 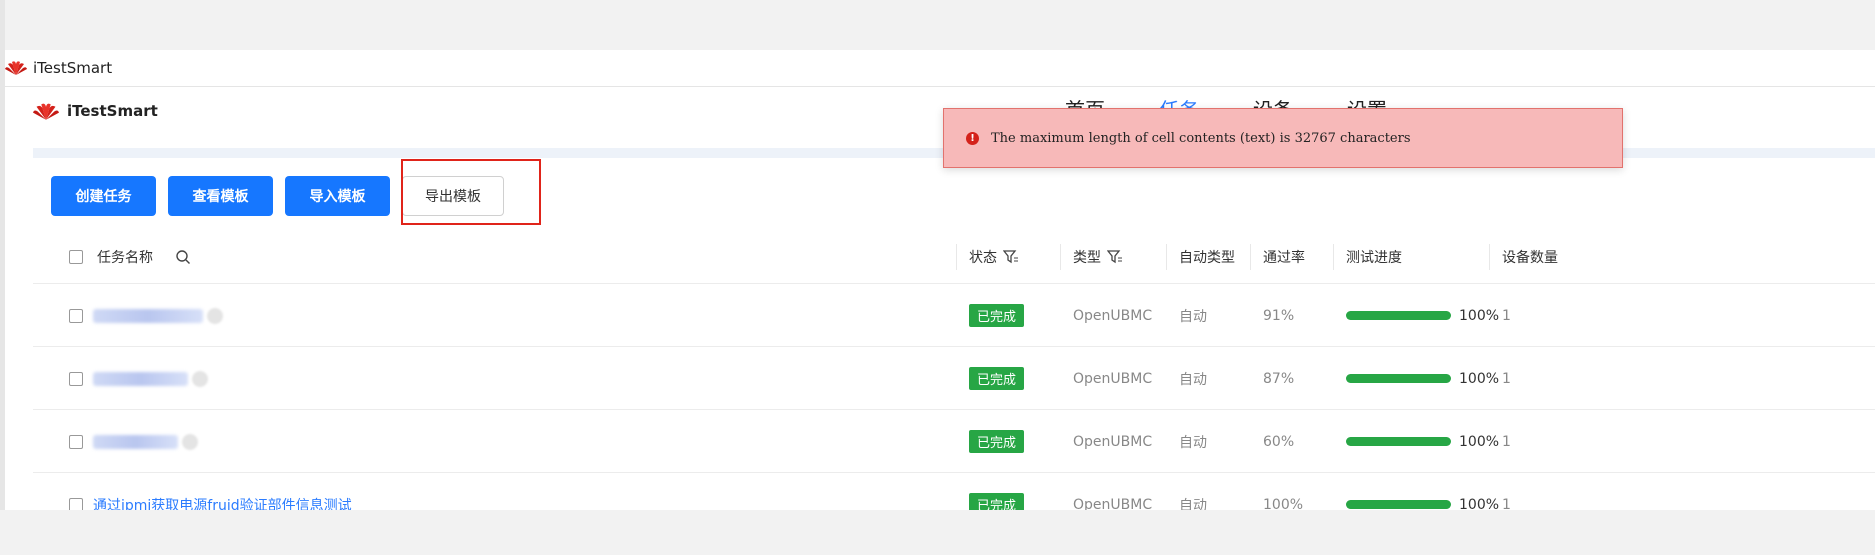 What do you see at coordinates (112, 111) in the screenshot?
I see `brand-name: iTestSmart` at bounding box center [112, 111].